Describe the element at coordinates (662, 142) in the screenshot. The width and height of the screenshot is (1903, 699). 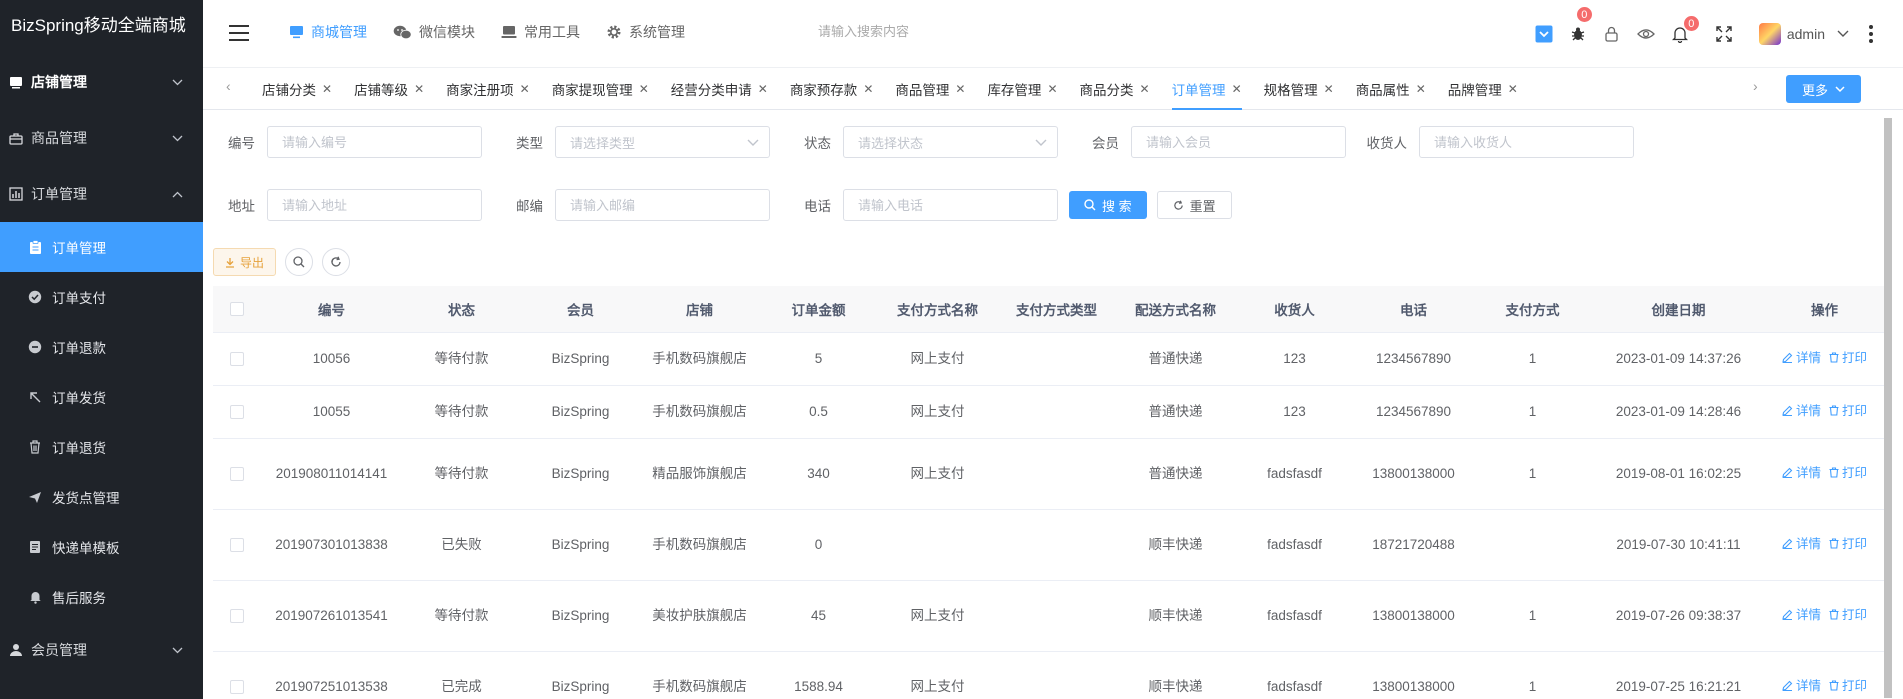
I see `type-select: 请选择类型` at that location.